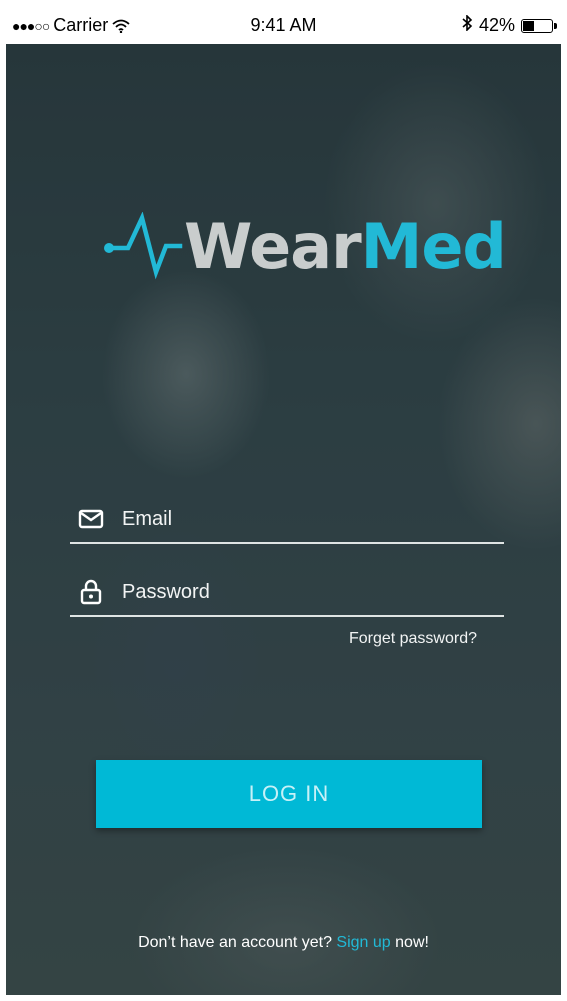 This screenshot has width=567, height=1001. I want to click on signup-prompt-suffix: now!, so click(412, 942).